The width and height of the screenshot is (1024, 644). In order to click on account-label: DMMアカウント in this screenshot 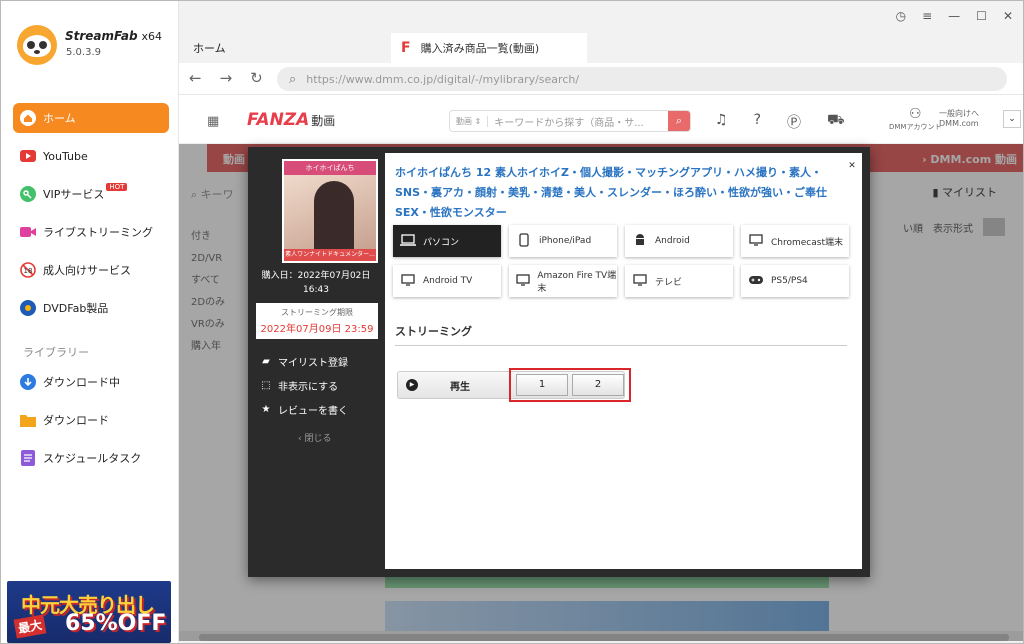, I will do `click(915, 127)`.